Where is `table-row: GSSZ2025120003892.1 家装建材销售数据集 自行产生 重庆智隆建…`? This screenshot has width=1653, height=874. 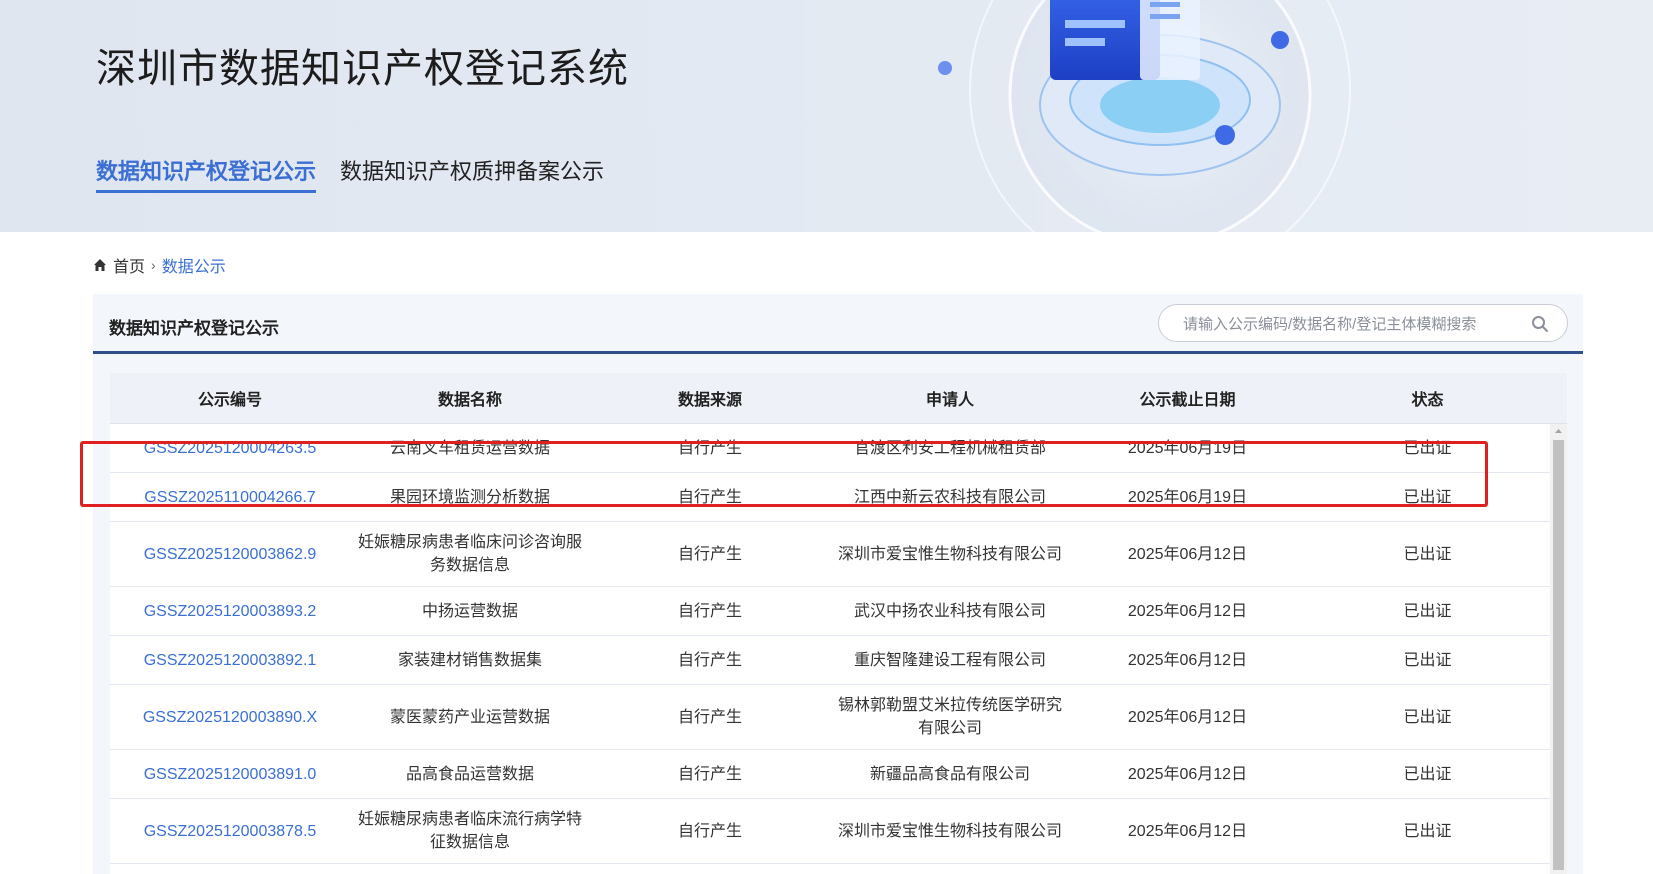
table-row: GSSZ2025120003892.1 家装建材销售数据集 自行产生 重庆智隆建… is located at coordinates (830, 660).